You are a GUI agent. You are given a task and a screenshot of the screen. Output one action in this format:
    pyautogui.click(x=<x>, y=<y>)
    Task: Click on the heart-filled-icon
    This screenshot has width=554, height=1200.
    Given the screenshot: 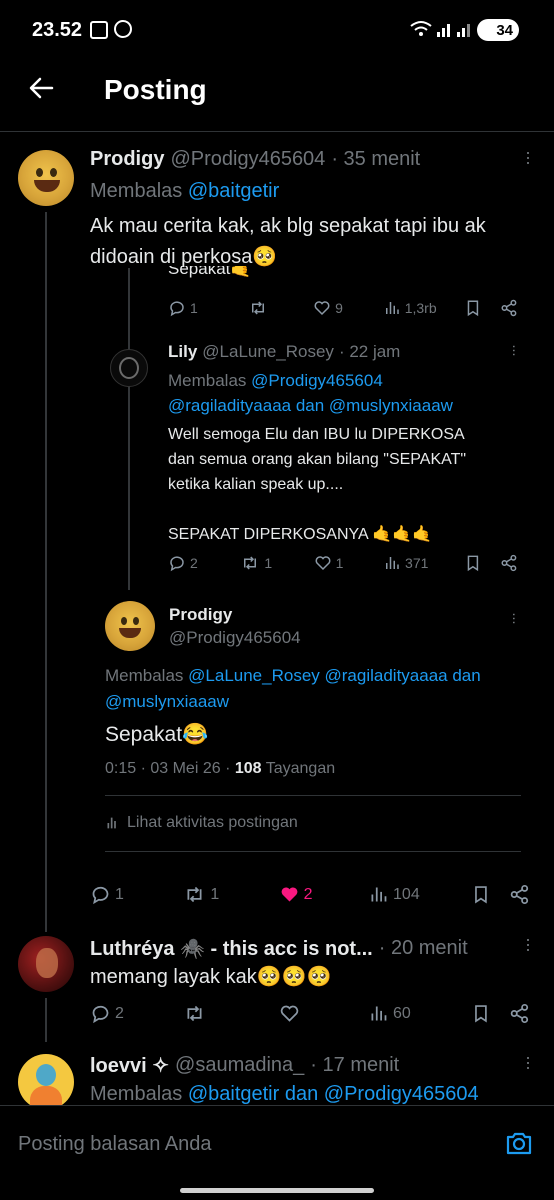 What is the action you would take?
    pyautogui.click(x=289, y=894)
    